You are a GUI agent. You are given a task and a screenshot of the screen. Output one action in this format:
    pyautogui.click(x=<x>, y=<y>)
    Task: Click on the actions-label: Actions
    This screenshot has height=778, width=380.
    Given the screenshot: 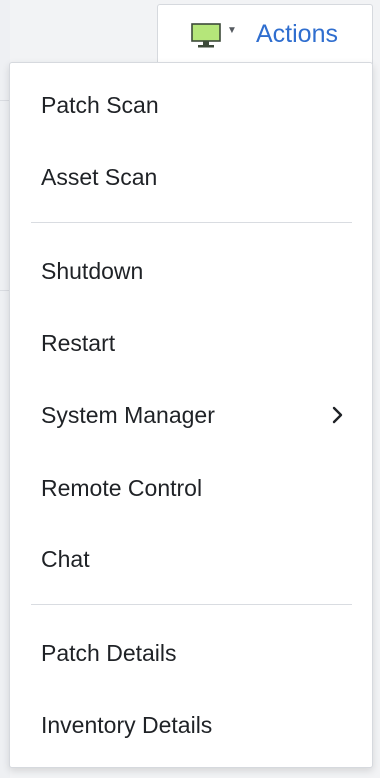 What is the action you would take?
    pyautogui.click(x=297, y=34)
    